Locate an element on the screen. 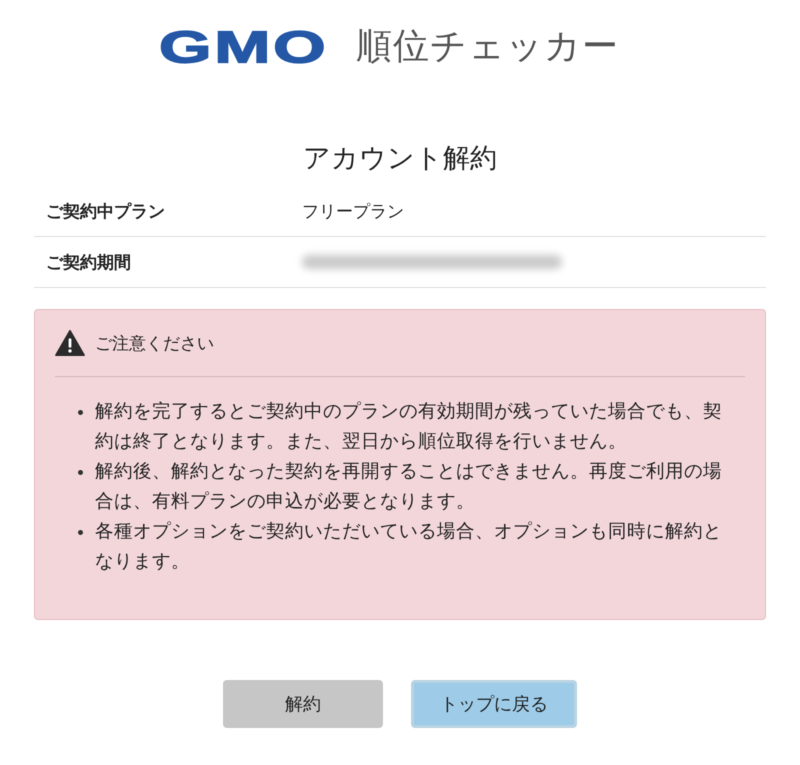  logo-product-name: 順位チェッカー is located at coordinates (488, 47).